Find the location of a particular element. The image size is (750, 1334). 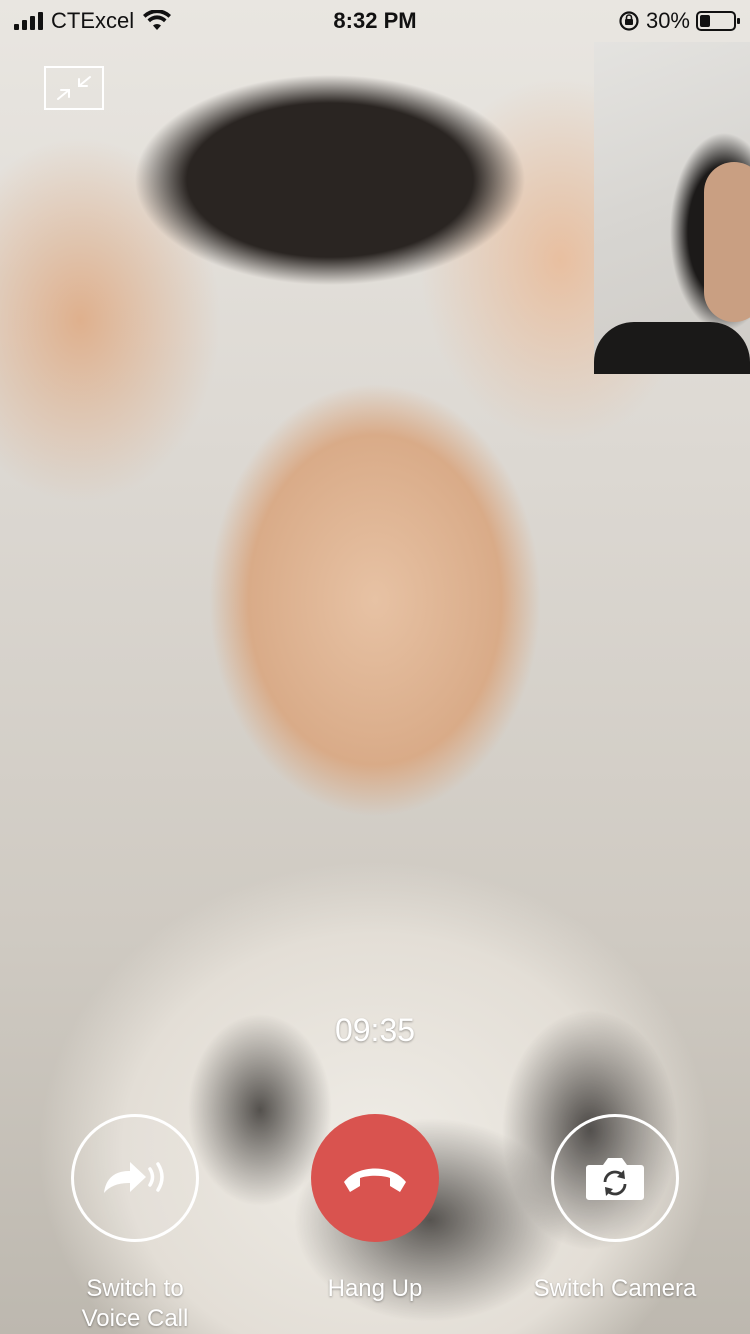

status-bar: CTExcel 8:32 PM 30% is located at coordinates (375, 20).